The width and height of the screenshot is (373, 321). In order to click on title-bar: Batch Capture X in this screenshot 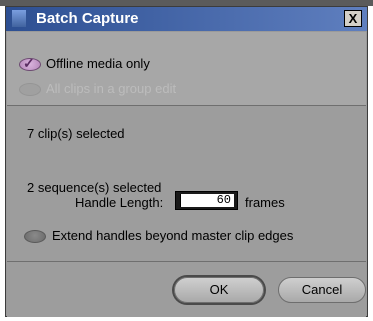, I will do `click(186, 19)`.